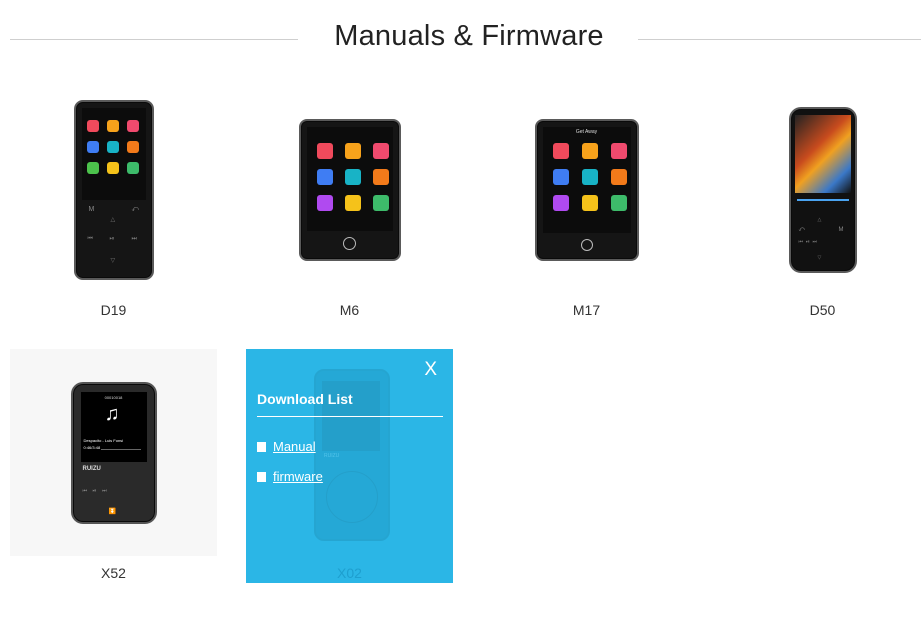 Image resolution: width=921 pixels, height=638 pixels. What do you see at coordinates (469, 36) in the screenshot?
I see `page-title: Manuals & Firmware` at bounding box center [469, 36].